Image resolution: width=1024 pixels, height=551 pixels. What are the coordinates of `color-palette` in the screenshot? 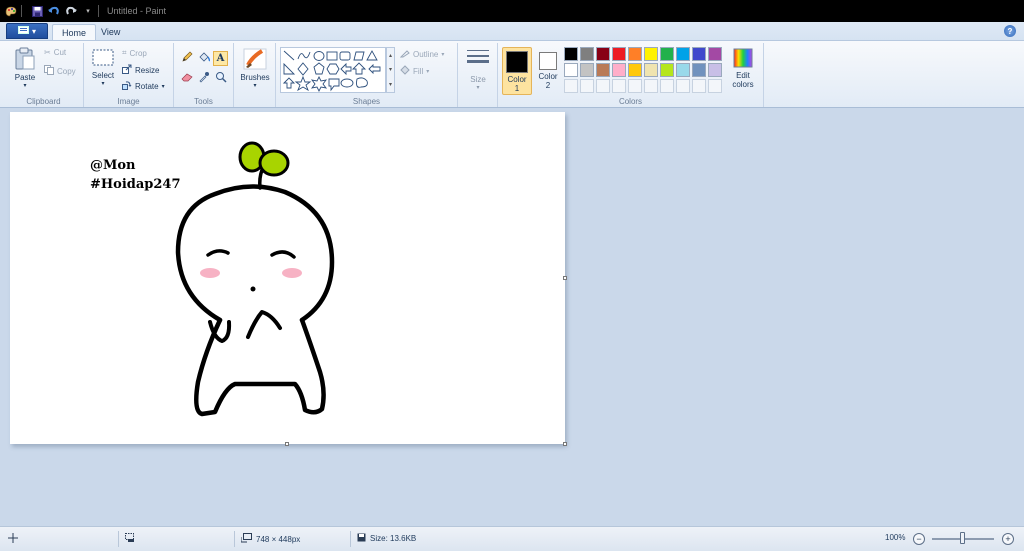 It's located at (643, 70).